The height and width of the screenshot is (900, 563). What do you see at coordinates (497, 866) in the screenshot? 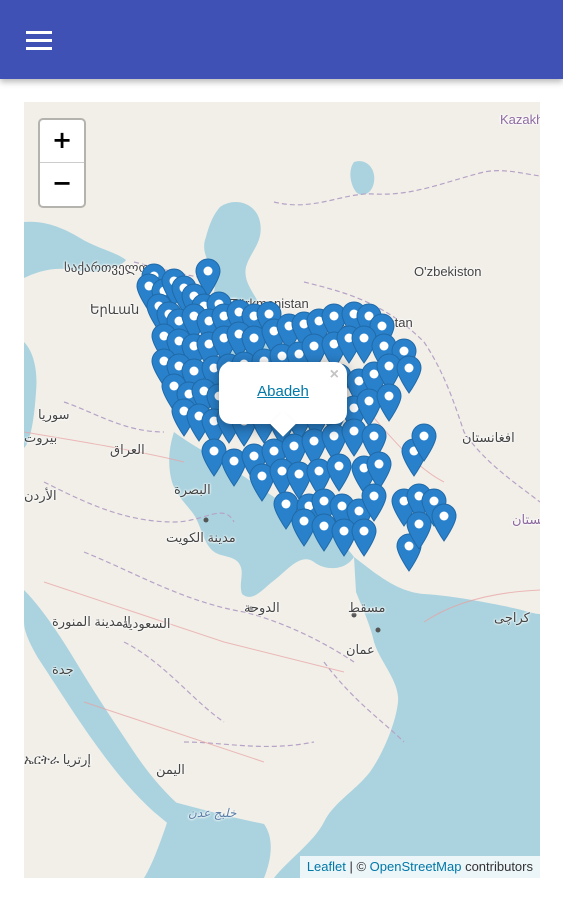
I see `attribution-suffix: contributors` at bounding box center [497, 866].